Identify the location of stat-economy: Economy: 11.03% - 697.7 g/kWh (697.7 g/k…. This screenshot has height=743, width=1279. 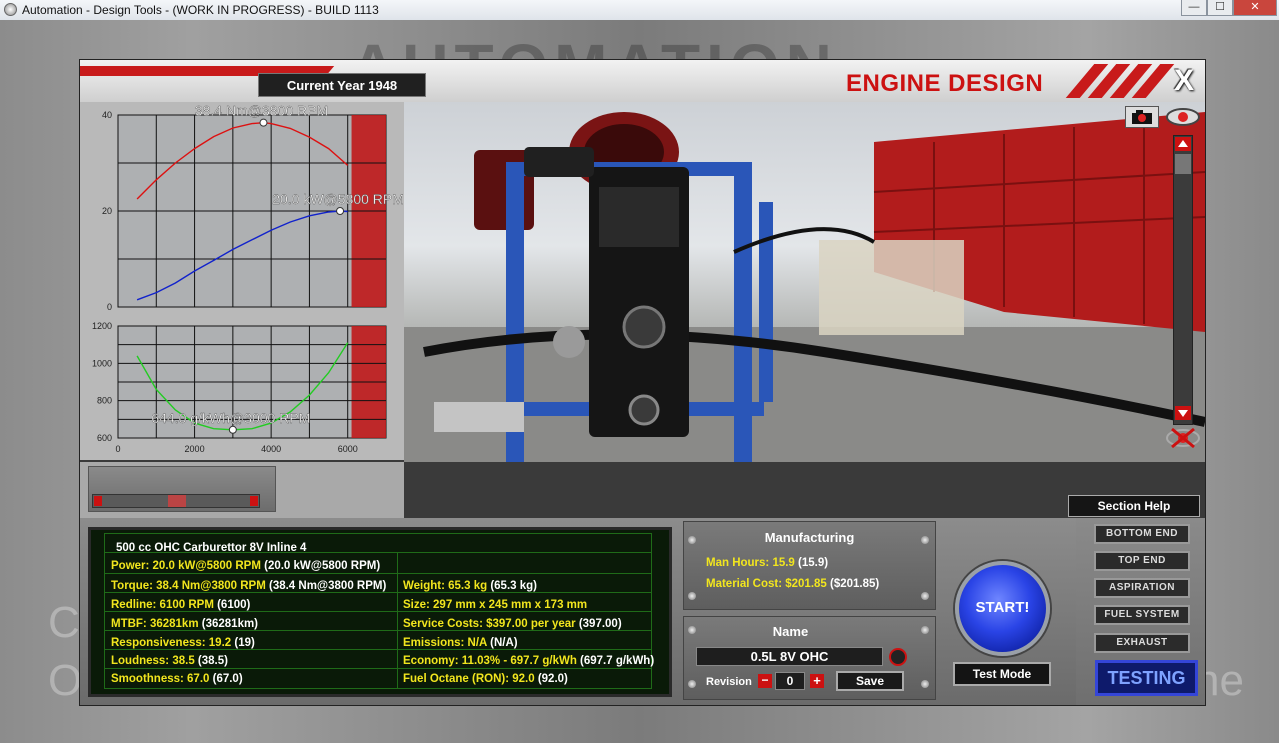
(529, 661).